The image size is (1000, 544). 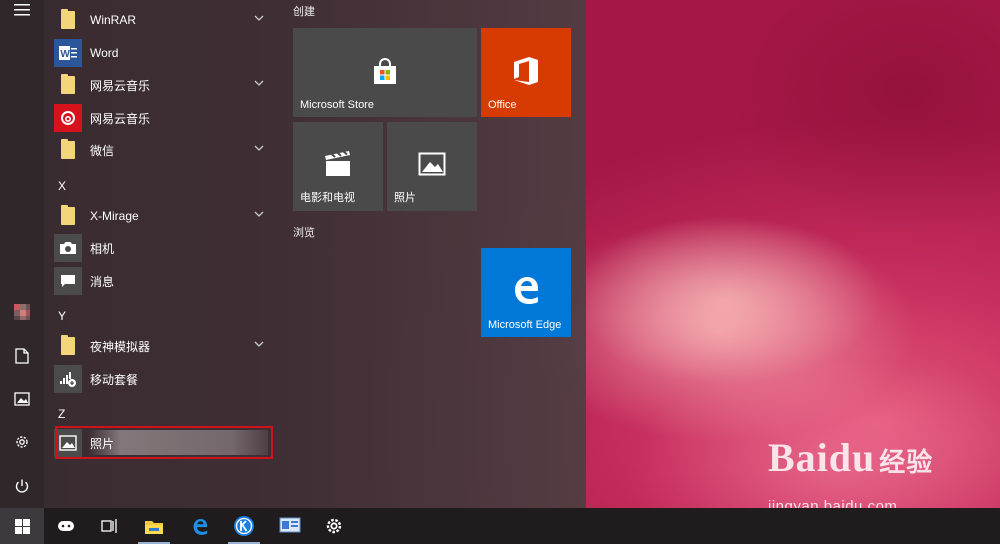 I want to click on app-label: 移动套餐, so click(x=114, y=379).